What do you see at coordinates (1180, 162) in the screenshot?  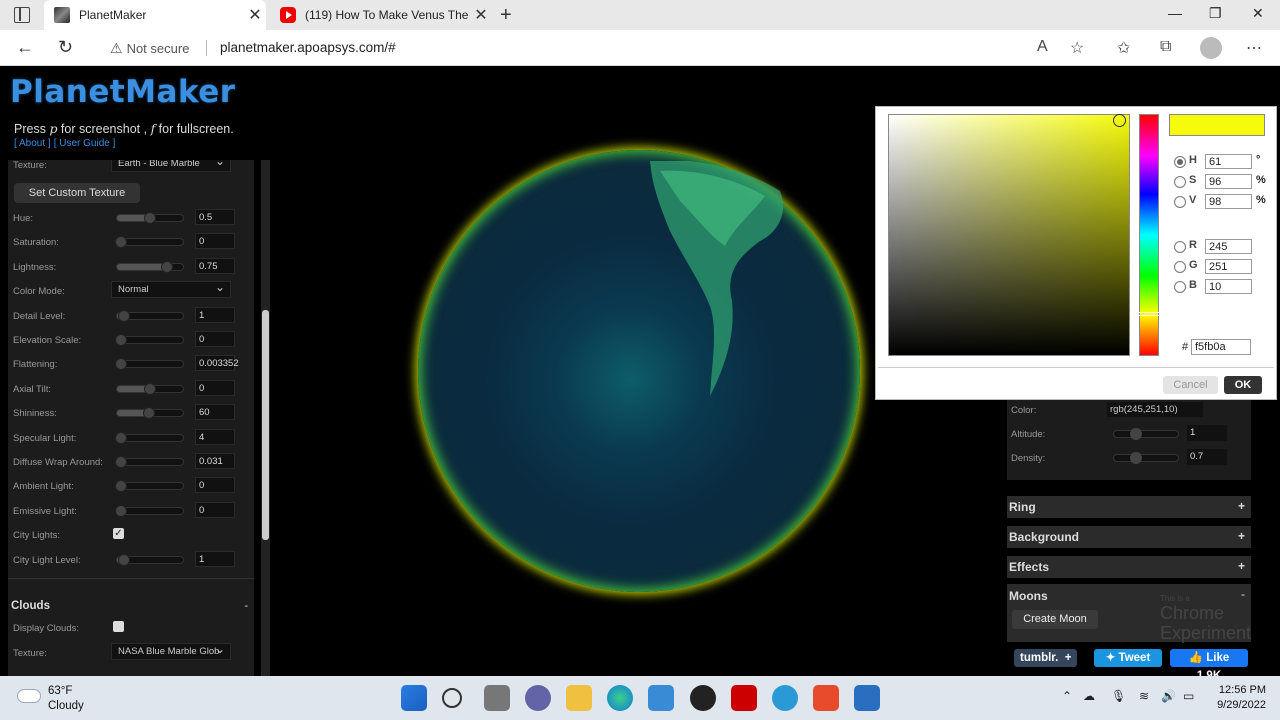 I see `h-radio` at bounding box center [1180, 162].